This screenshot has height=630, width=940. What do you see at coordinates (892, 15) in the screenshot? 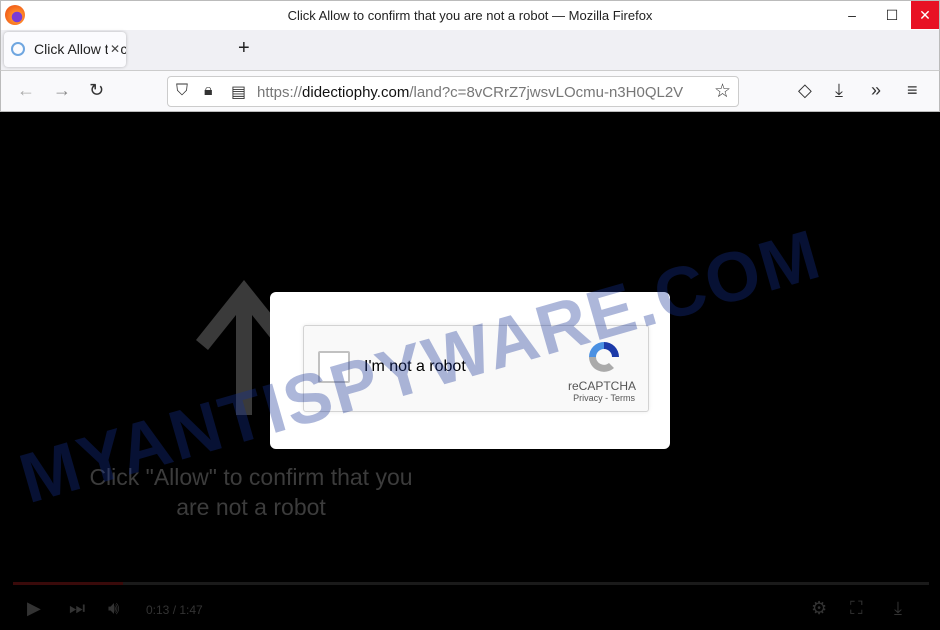
I see `maximize-button: ☐` at bounding box center [892, 15].